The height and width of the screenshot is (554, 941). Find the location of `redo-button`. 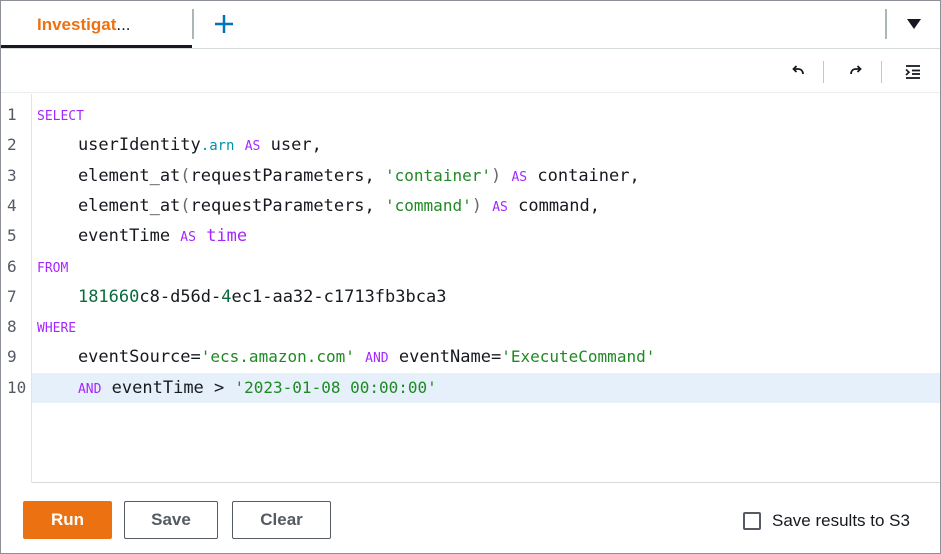

redo-button is located at coordinates (856, 72).